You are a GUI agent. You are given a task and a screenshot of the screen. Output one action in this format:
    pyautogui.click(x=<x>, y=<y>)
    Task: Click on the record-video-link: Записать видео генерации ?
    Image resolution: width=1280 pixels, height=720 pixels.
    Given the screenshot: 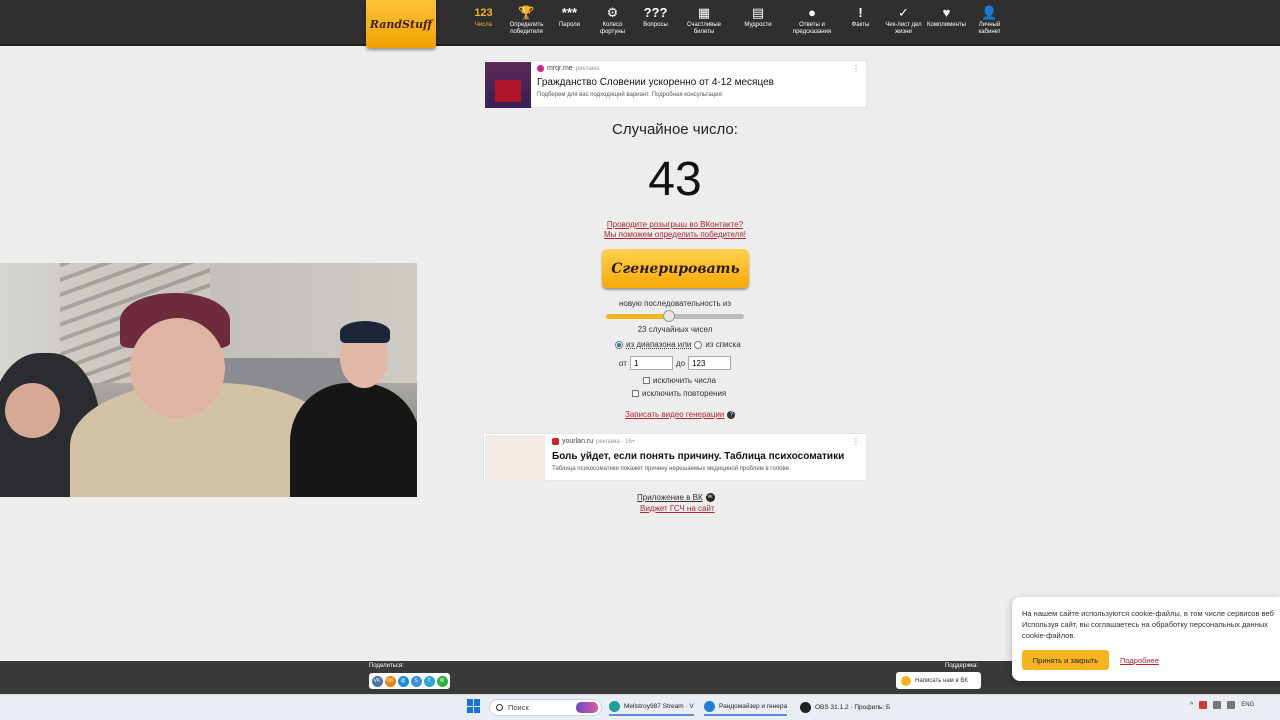 What is the action you would take?
    pyautogui.click(x=680, y=414)
    